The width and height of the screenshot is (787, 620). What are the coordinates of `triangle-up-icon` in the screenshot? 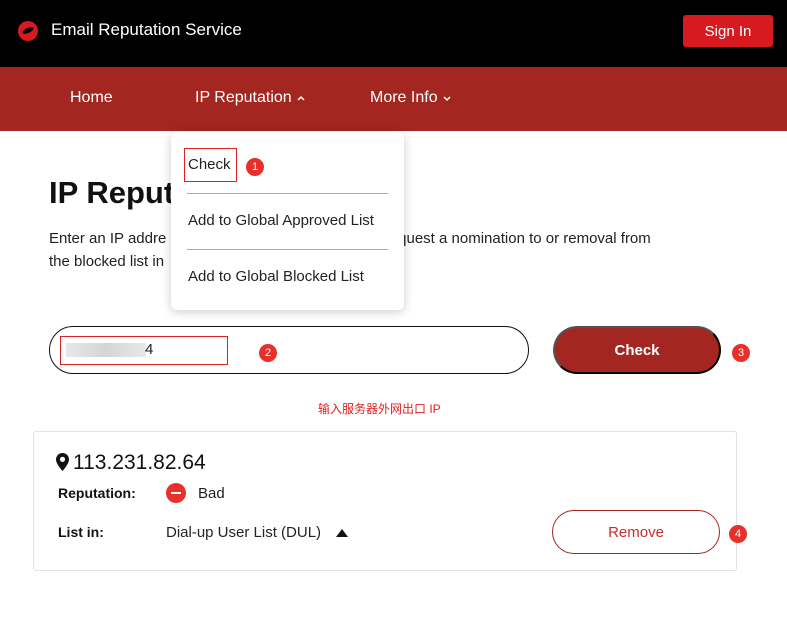 It's located at (342, 533).